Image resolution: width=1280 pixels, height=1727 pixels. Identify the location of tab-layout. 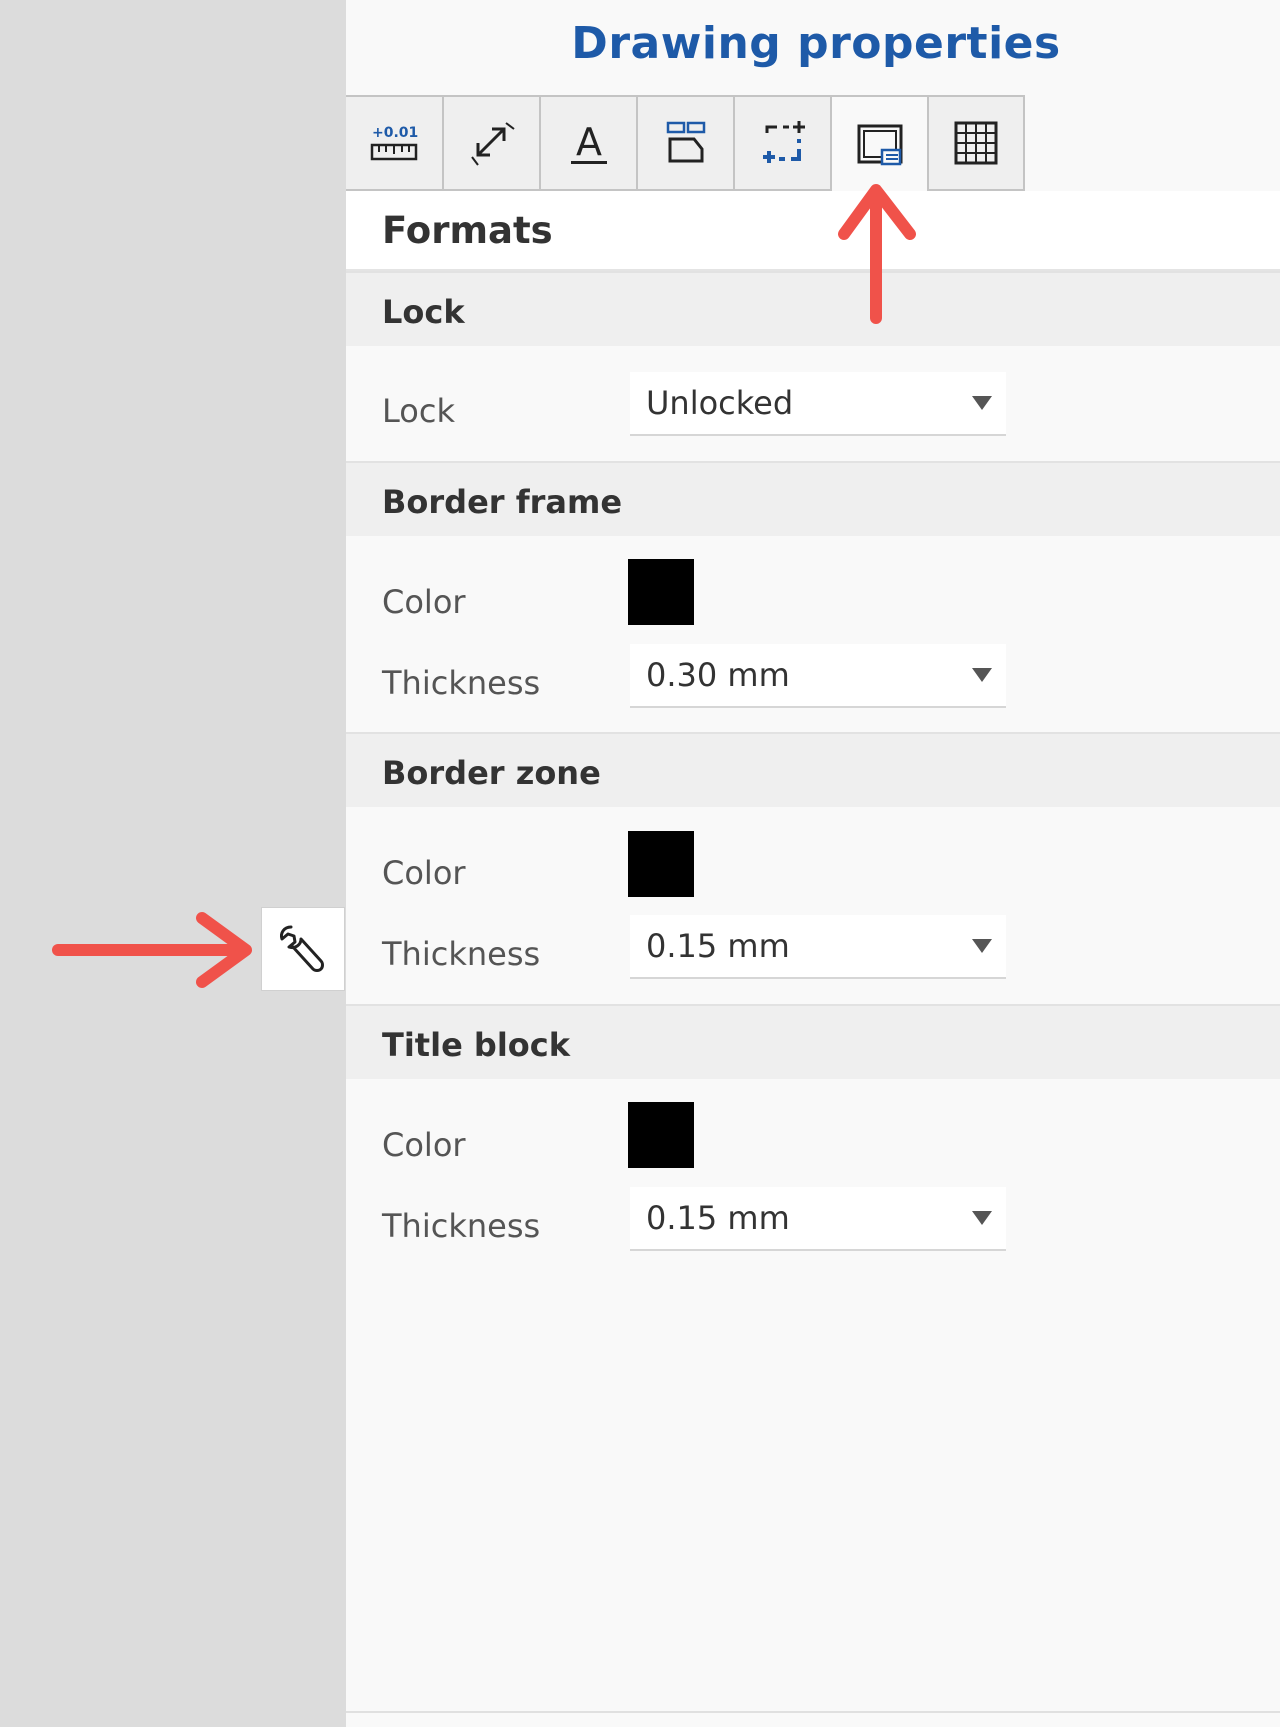
(685, 143).